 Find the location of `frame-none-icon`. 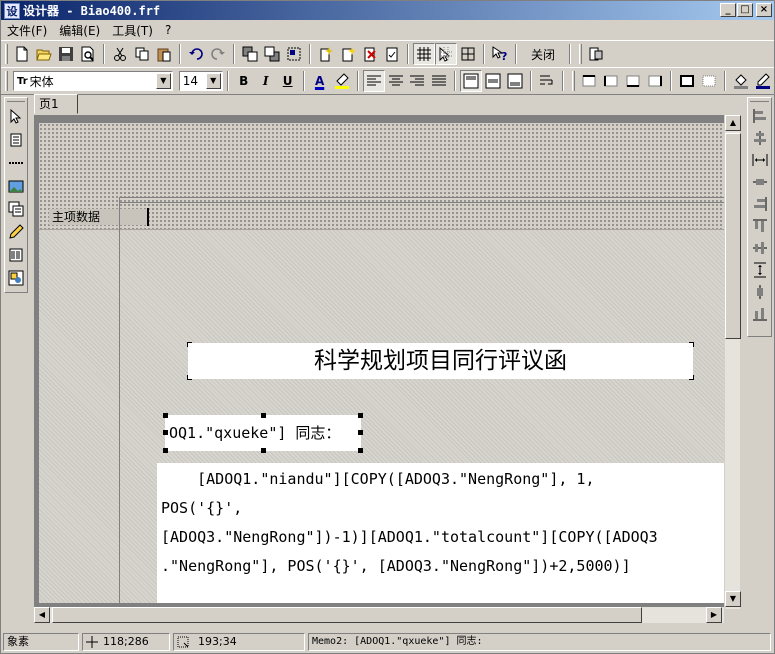

frame-none-icon is located at coordinates (709, 81).